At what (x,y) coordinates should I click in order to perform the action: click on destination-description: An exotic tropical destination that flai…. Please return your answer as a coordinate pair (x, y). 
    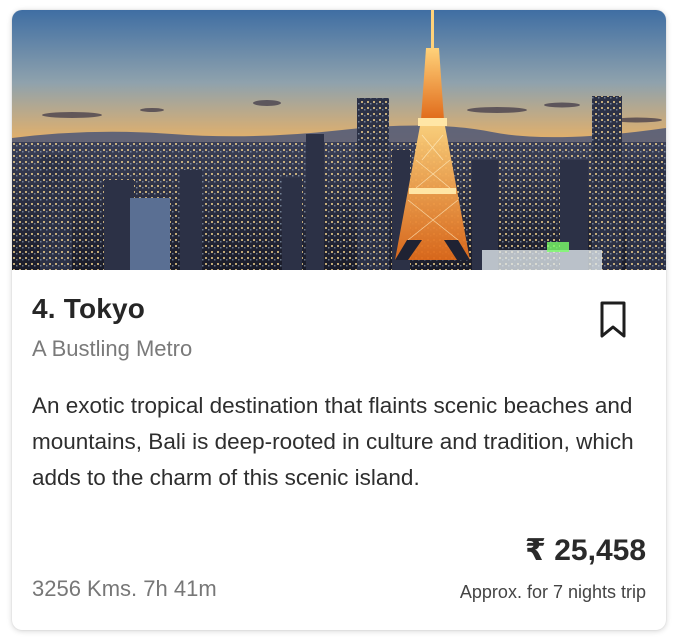
    Looking at the image, I should click on (333, 441).